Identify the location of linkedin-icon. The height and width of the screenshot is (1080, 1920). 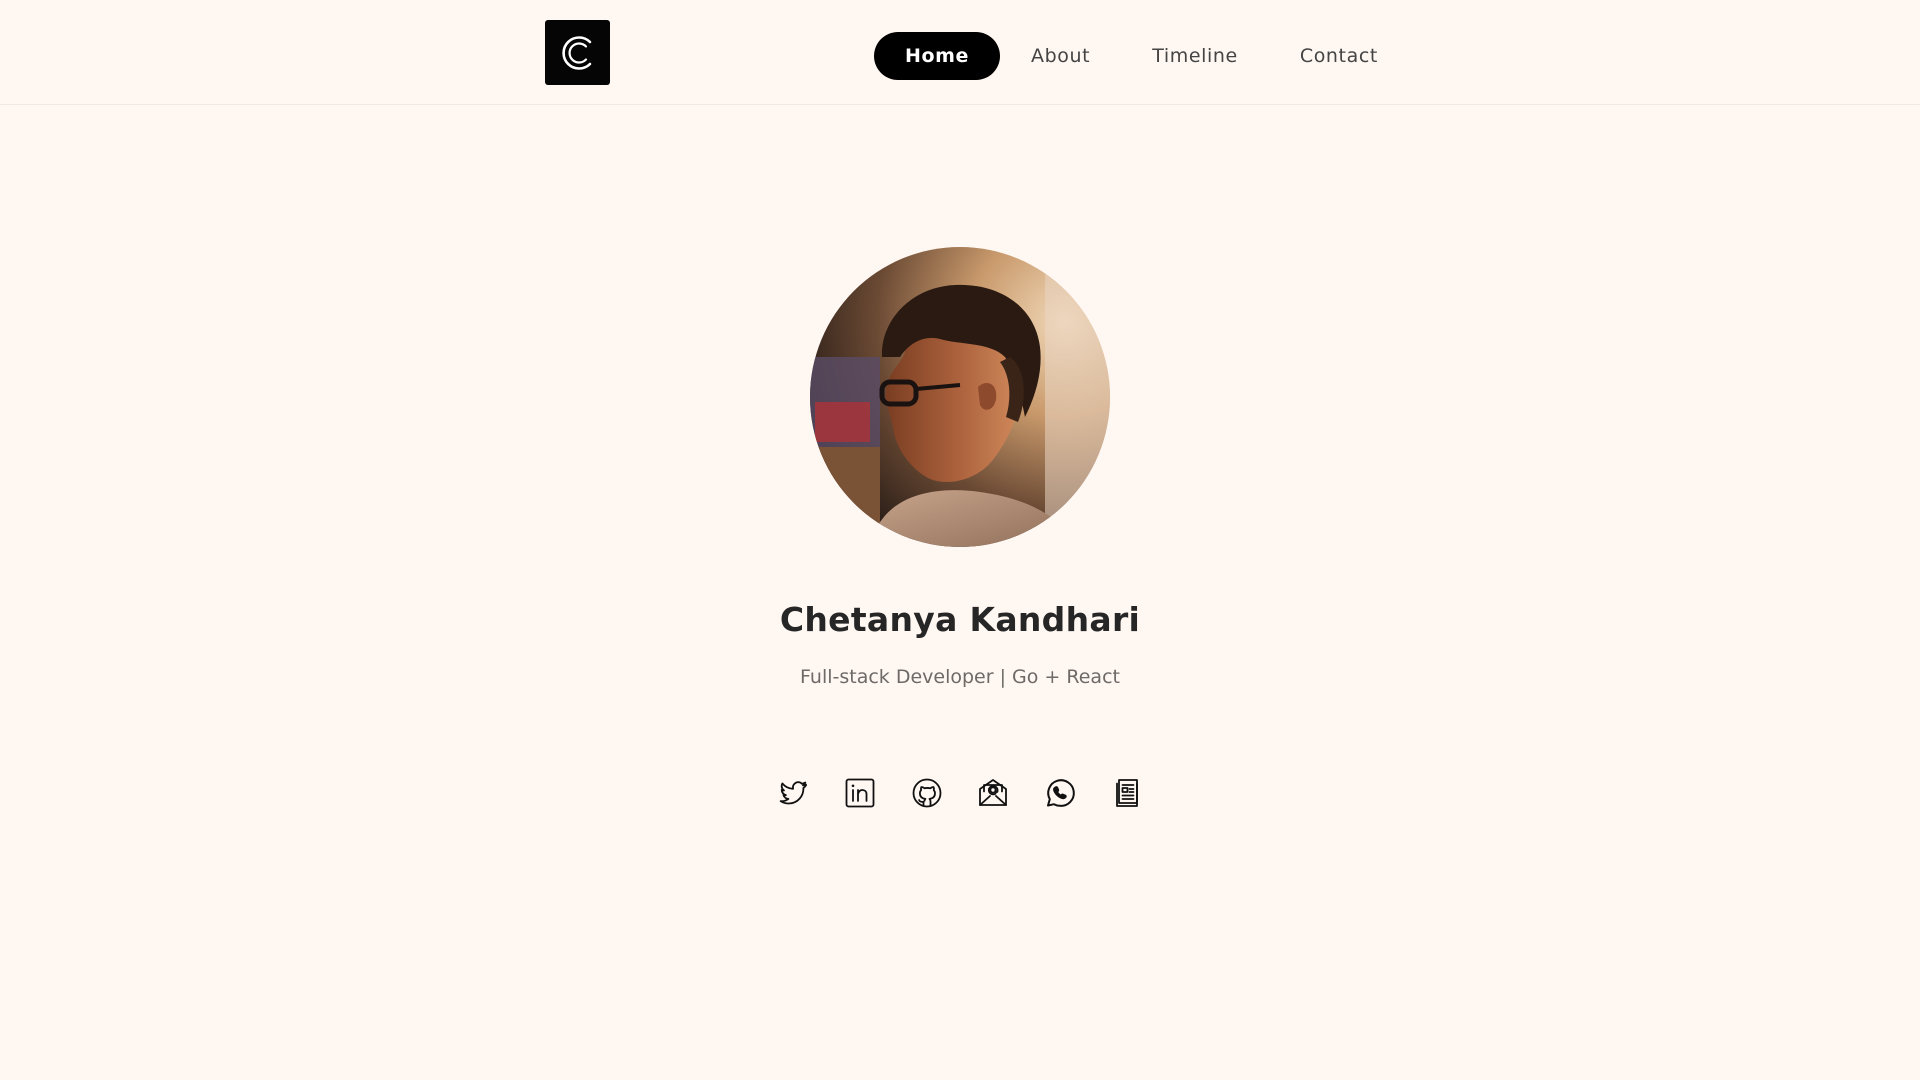
(860, 793).